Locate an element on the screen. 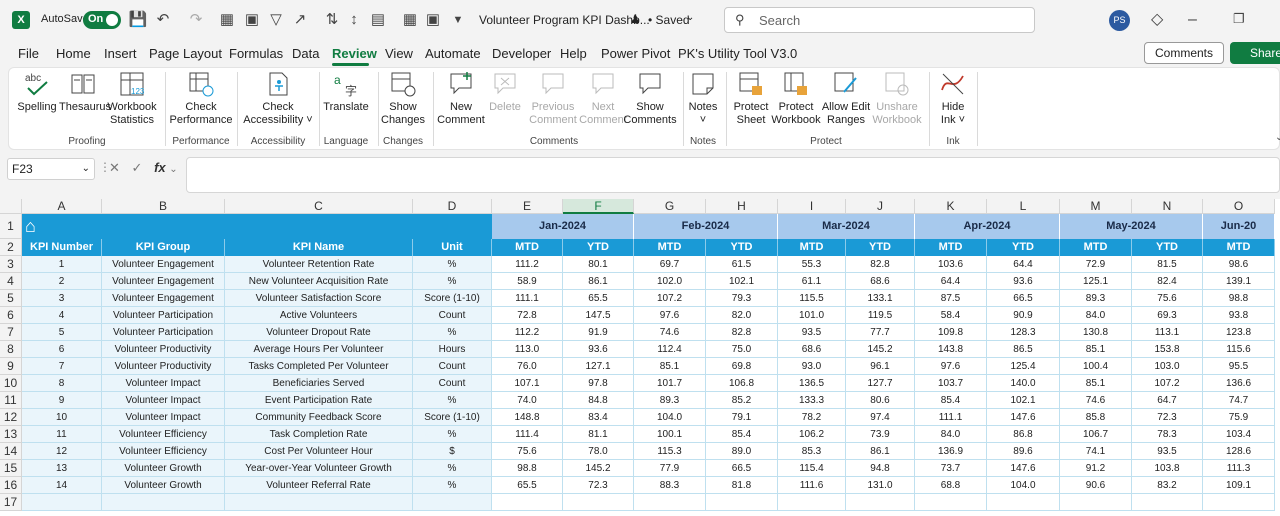  table-cell: Volunteer Efficiency is located at coordinates (163, 434).